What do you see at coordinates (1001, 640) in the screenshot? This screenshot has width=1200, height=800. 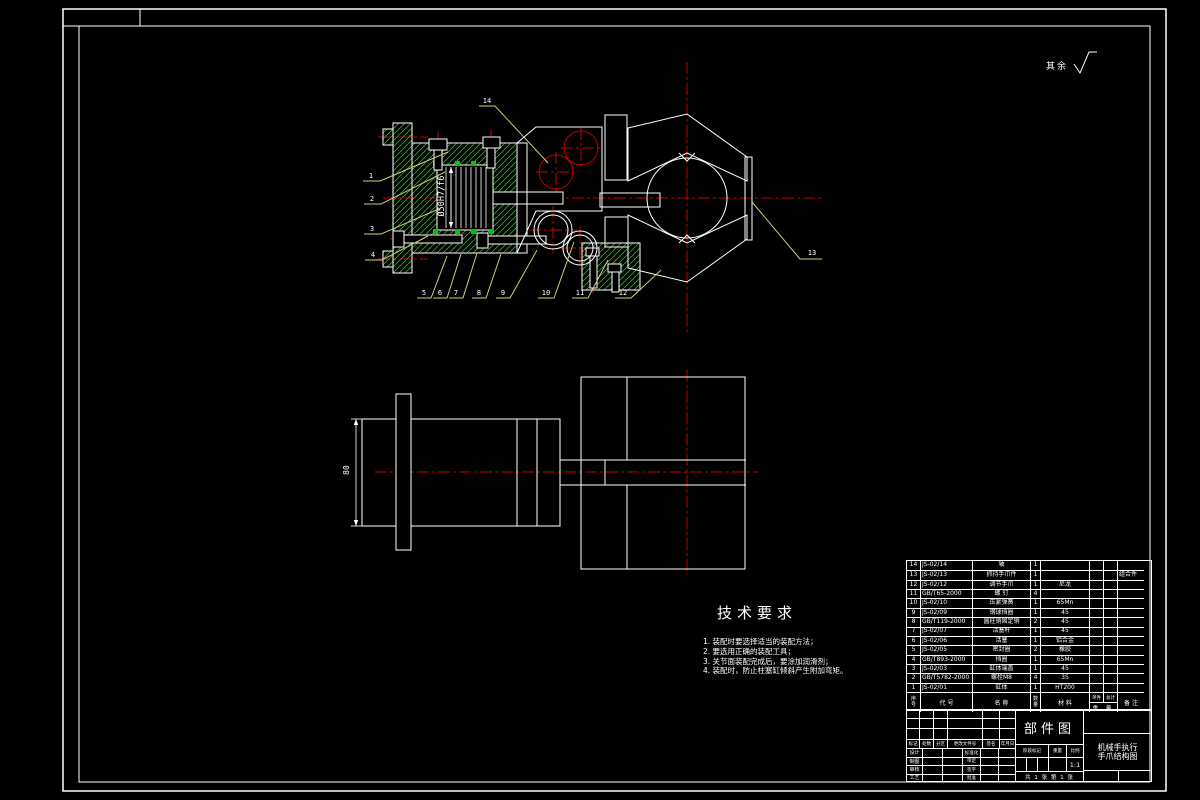 I see `bom-cell-name: 活塞` at bounding box center [1001, 640].